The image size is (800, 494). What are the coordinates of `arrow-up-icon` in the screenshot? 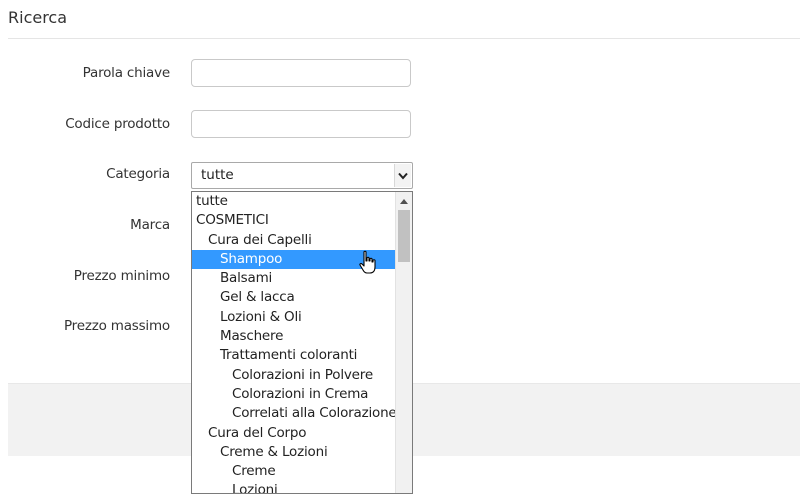 It's located at (404, 200).